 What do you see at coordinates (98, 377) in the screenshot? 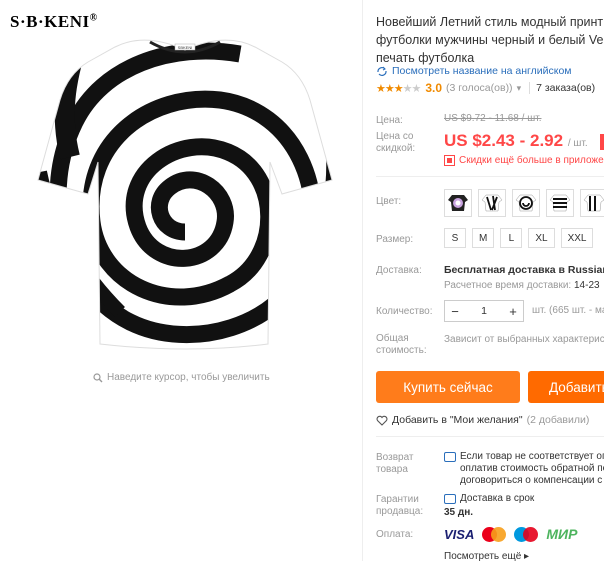
I see `magnifier-icon` at bounding box center [98, 377].